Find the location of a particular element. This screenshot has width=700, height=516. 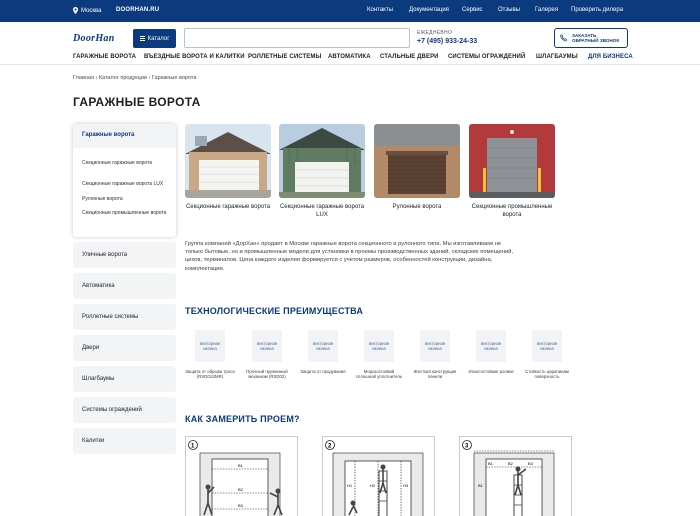

features-title: ТЕХНОЛОГИЧЕСКИЕ ПРЕИМУЩЕСТВА is located at coordinates (274, 311).